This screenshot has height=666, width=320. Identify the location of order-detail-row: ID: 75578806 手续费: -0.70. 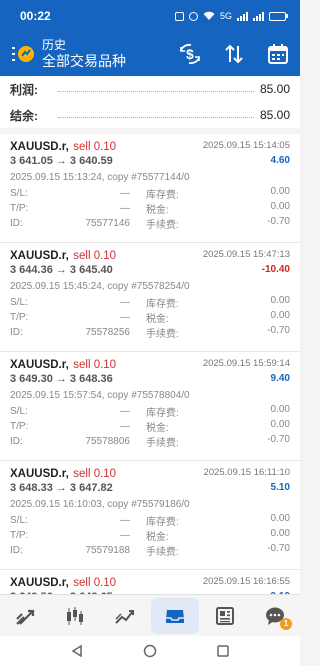
(150, 441).